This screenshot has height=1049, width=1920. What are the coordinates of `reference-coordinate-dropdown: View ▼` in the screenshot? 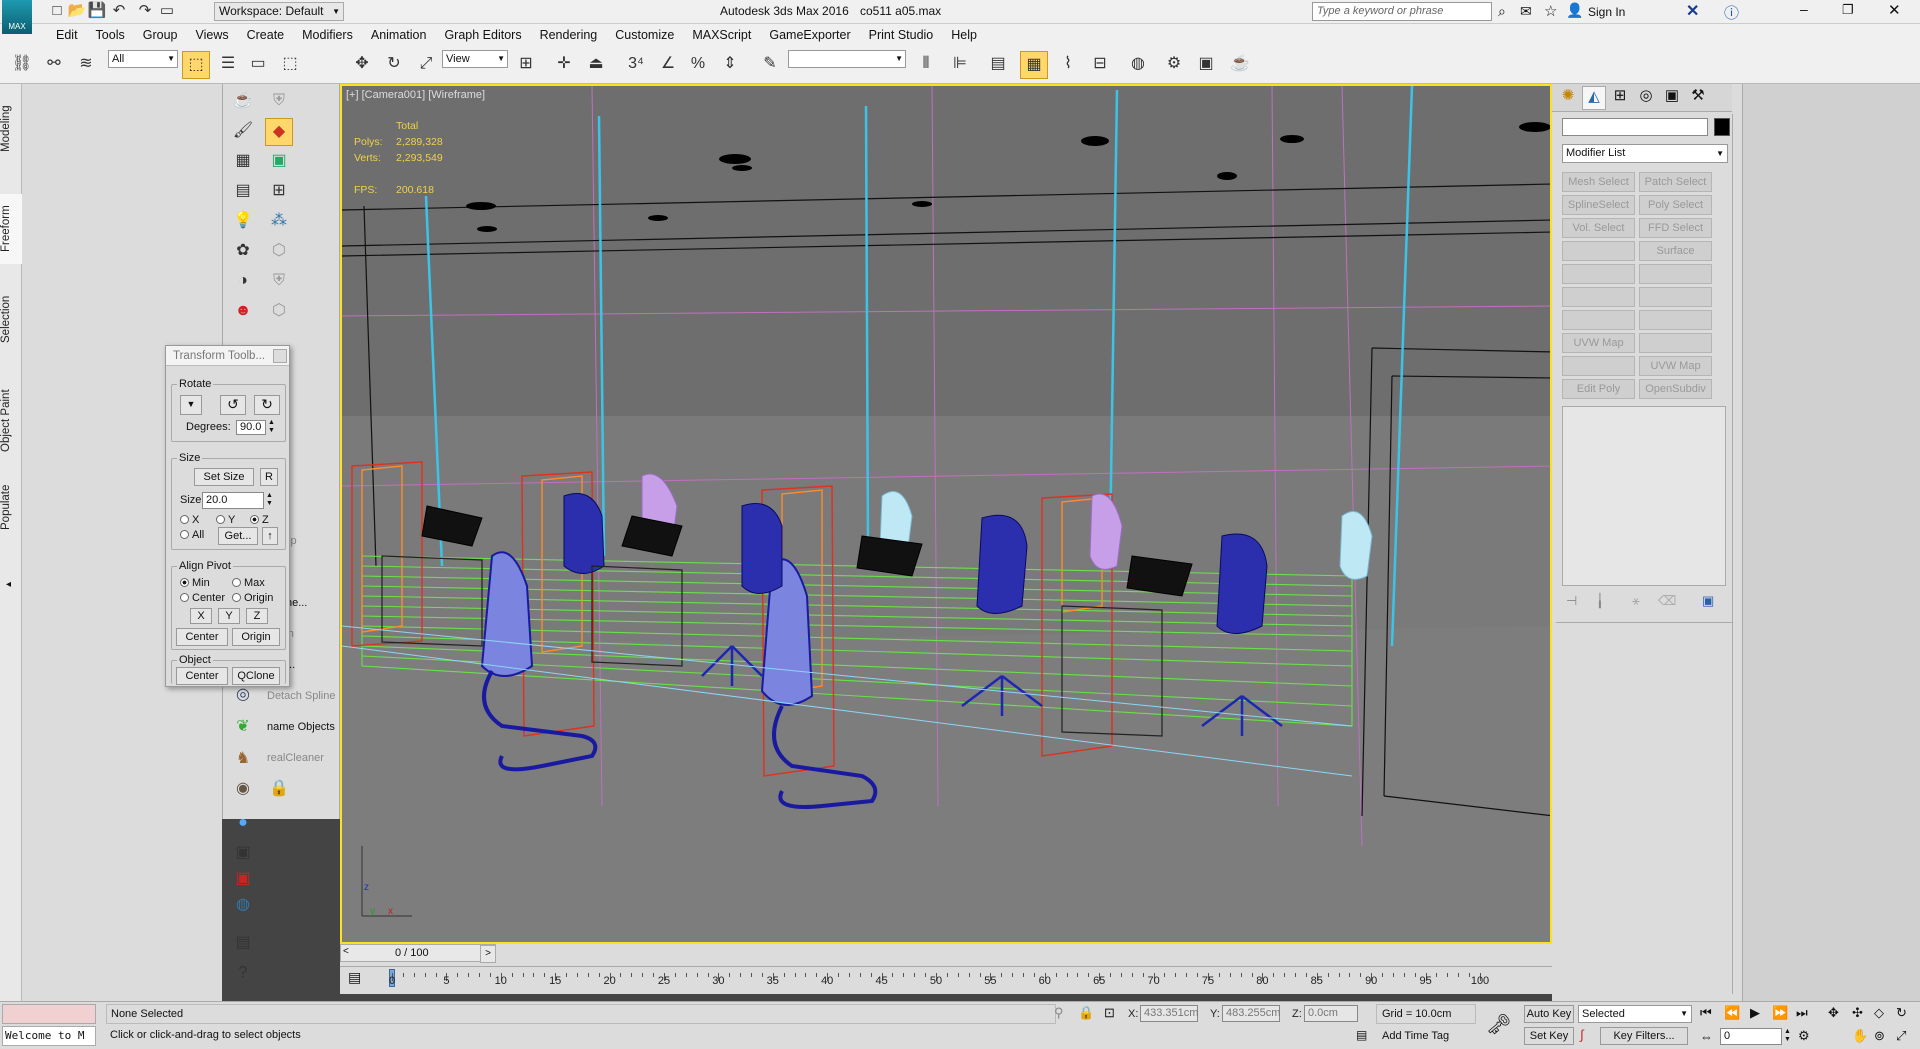 It's located at (475, 59).